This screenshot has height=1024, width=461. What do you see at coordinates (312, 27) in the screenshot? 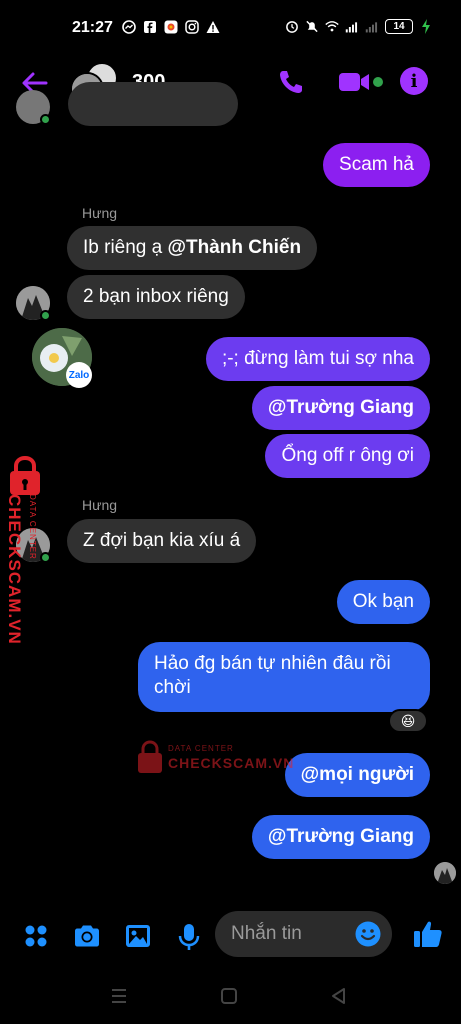
I see `mute-icon` at bounding box center [312, 27].